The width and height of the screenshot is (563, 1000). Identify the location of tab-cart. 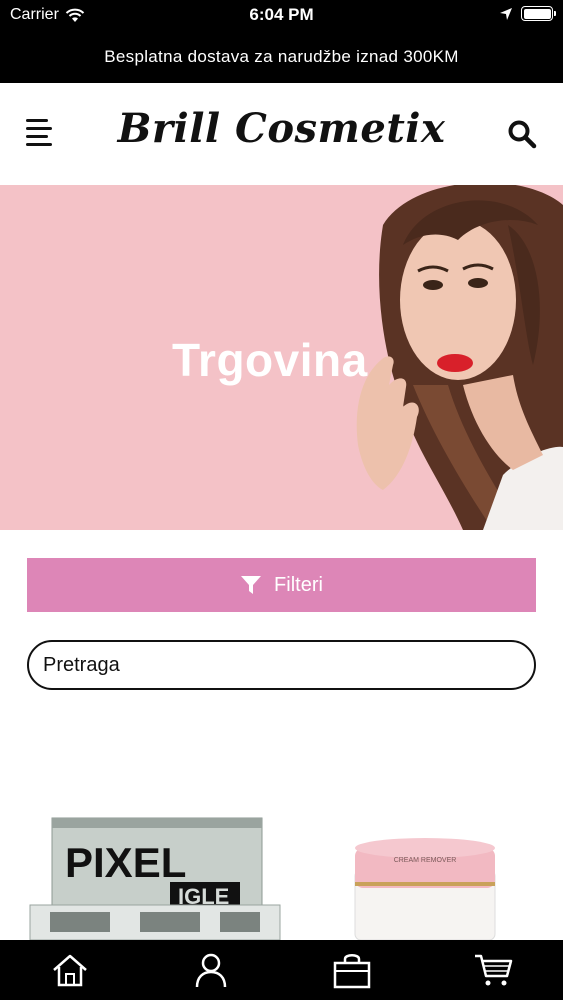
(493, 970).